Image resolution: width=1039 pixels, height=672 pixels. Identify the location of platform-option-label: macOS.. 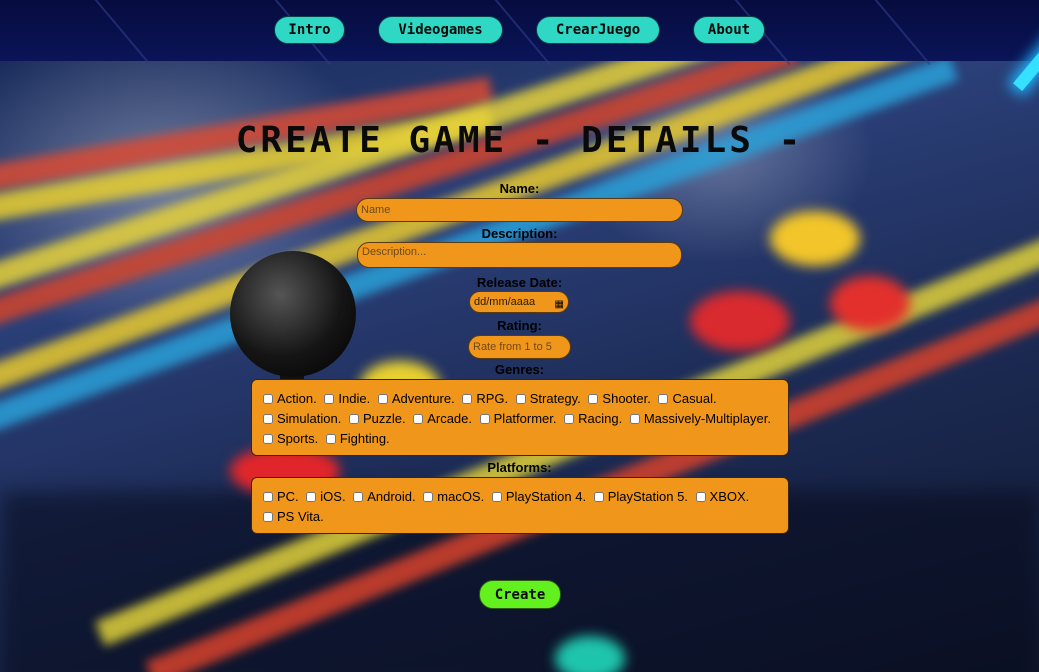
(461, 496).